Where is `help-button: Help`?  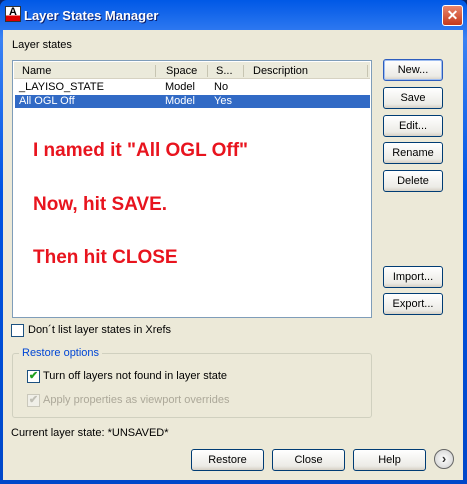 help-button: Help is located at coordinates (389, 460).